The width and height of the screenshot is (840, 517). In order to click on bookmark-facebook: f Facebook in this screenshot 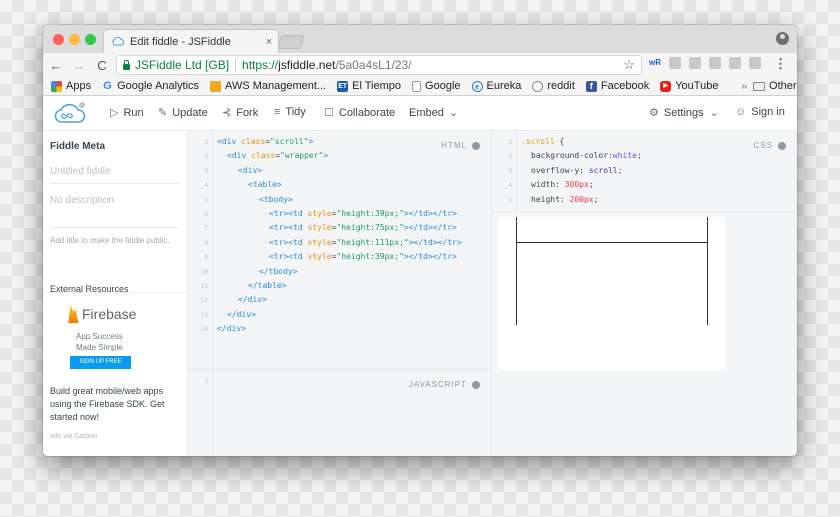, I will do `click(617, 86)`.